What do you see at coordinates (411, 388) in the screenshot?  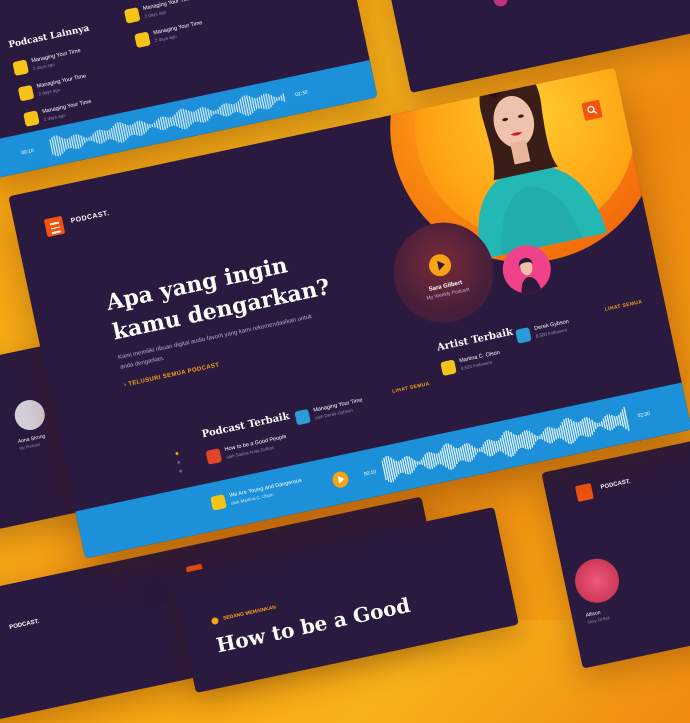 I see `see-all-podcasts-link: LIHAT SEMUA` at bounding box center [411, 388].